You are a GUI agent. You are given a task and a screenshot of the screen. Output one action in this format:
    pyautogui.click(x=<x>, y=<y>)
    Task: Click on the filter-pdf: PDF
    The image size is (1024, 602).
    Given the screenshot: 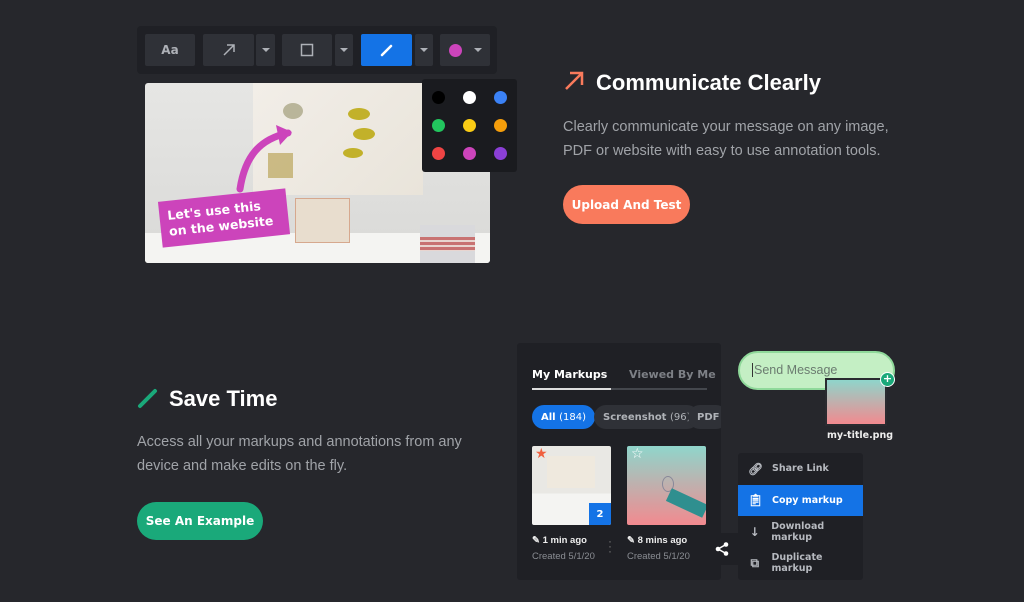 What is the action you would take?
    pyautogui.click(x=704, y=417)
    